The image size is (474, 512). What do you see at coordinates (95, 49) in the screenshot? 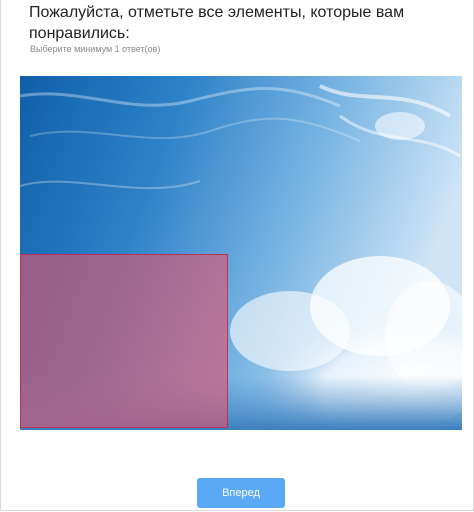
I see `question-hint: Выберите минимум 1 ответ(ов)` at bounding box center [95, 49].